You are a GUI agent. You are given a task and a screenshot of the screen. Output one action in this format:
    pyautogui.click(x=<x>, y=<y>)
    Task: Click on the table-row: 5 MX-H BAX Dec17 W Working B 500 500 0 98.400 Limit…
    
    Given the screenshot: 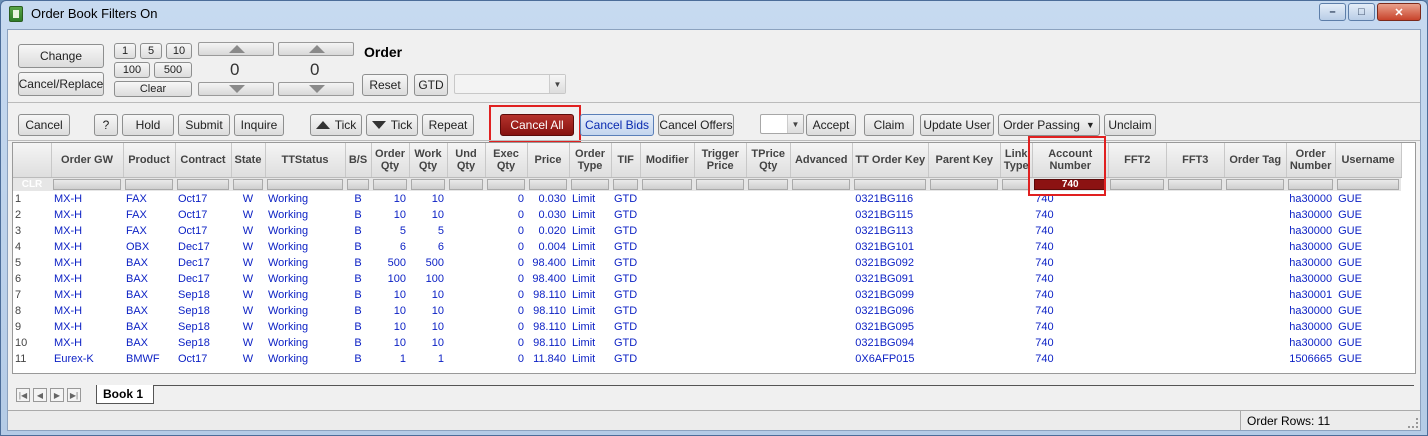 What is the action you would take?
    pyautogui.click(x=707, y=263)
    